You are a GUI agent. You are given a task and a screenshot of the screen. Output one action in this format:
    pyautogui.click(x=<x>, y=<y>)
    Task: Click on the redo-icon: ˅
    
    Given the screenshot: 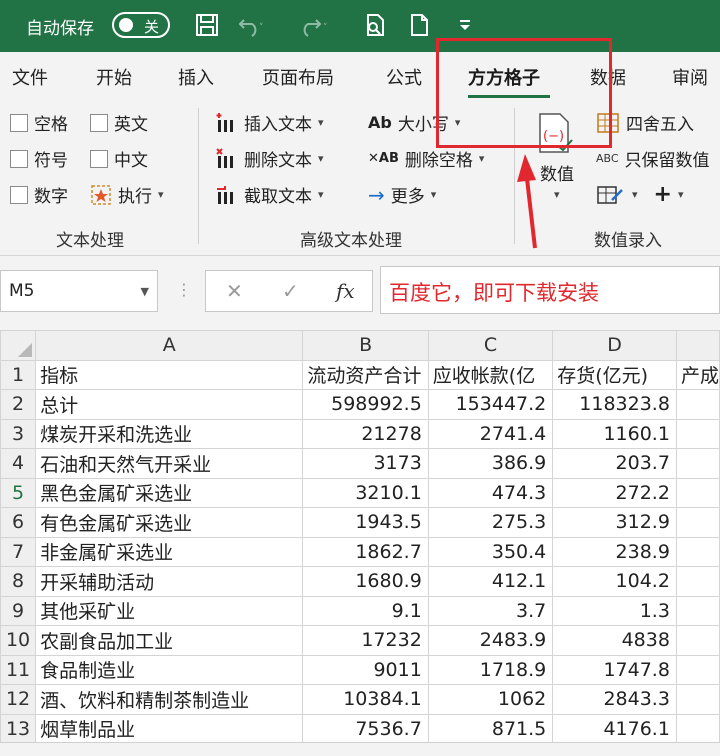 What is the action you would take?
    pyautogui.click(x=313, y=25)
    